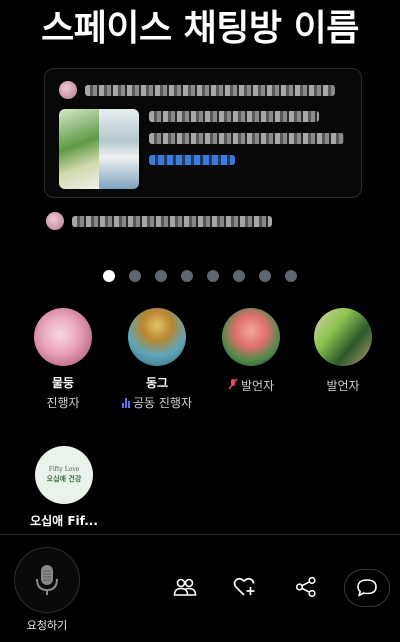 The height and width of the screenshot is (642, 400). I want to click on speaker-1: 물둥 진행자, so click(63, 359).